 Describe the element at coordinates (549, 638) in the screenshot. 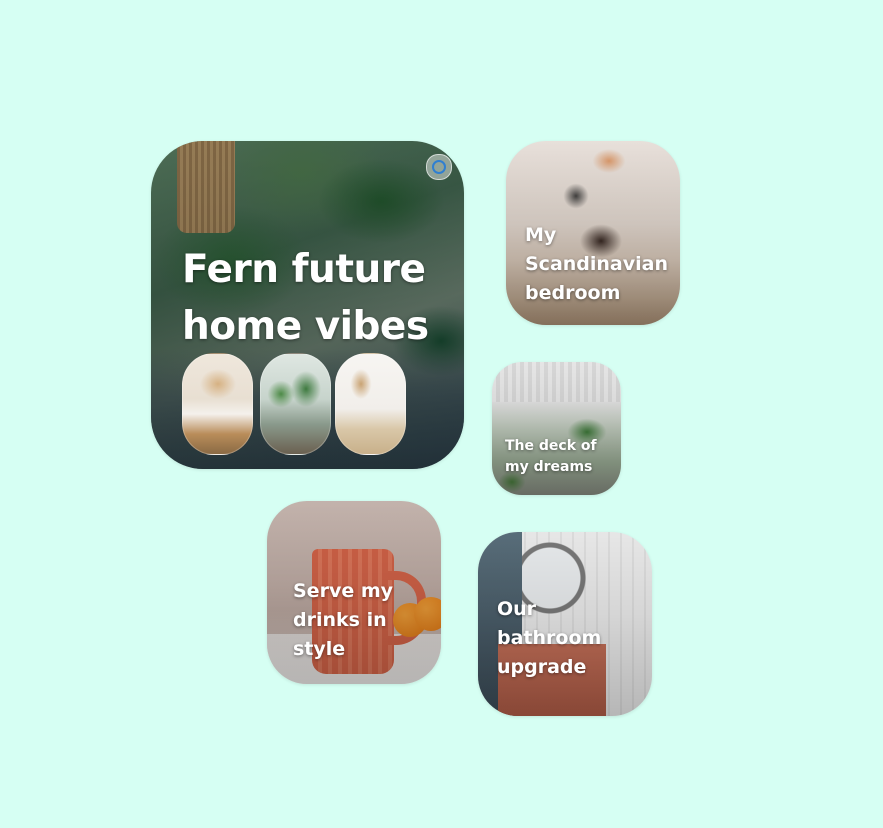

I see `board-title: Our bathroom upgrade` at that location.